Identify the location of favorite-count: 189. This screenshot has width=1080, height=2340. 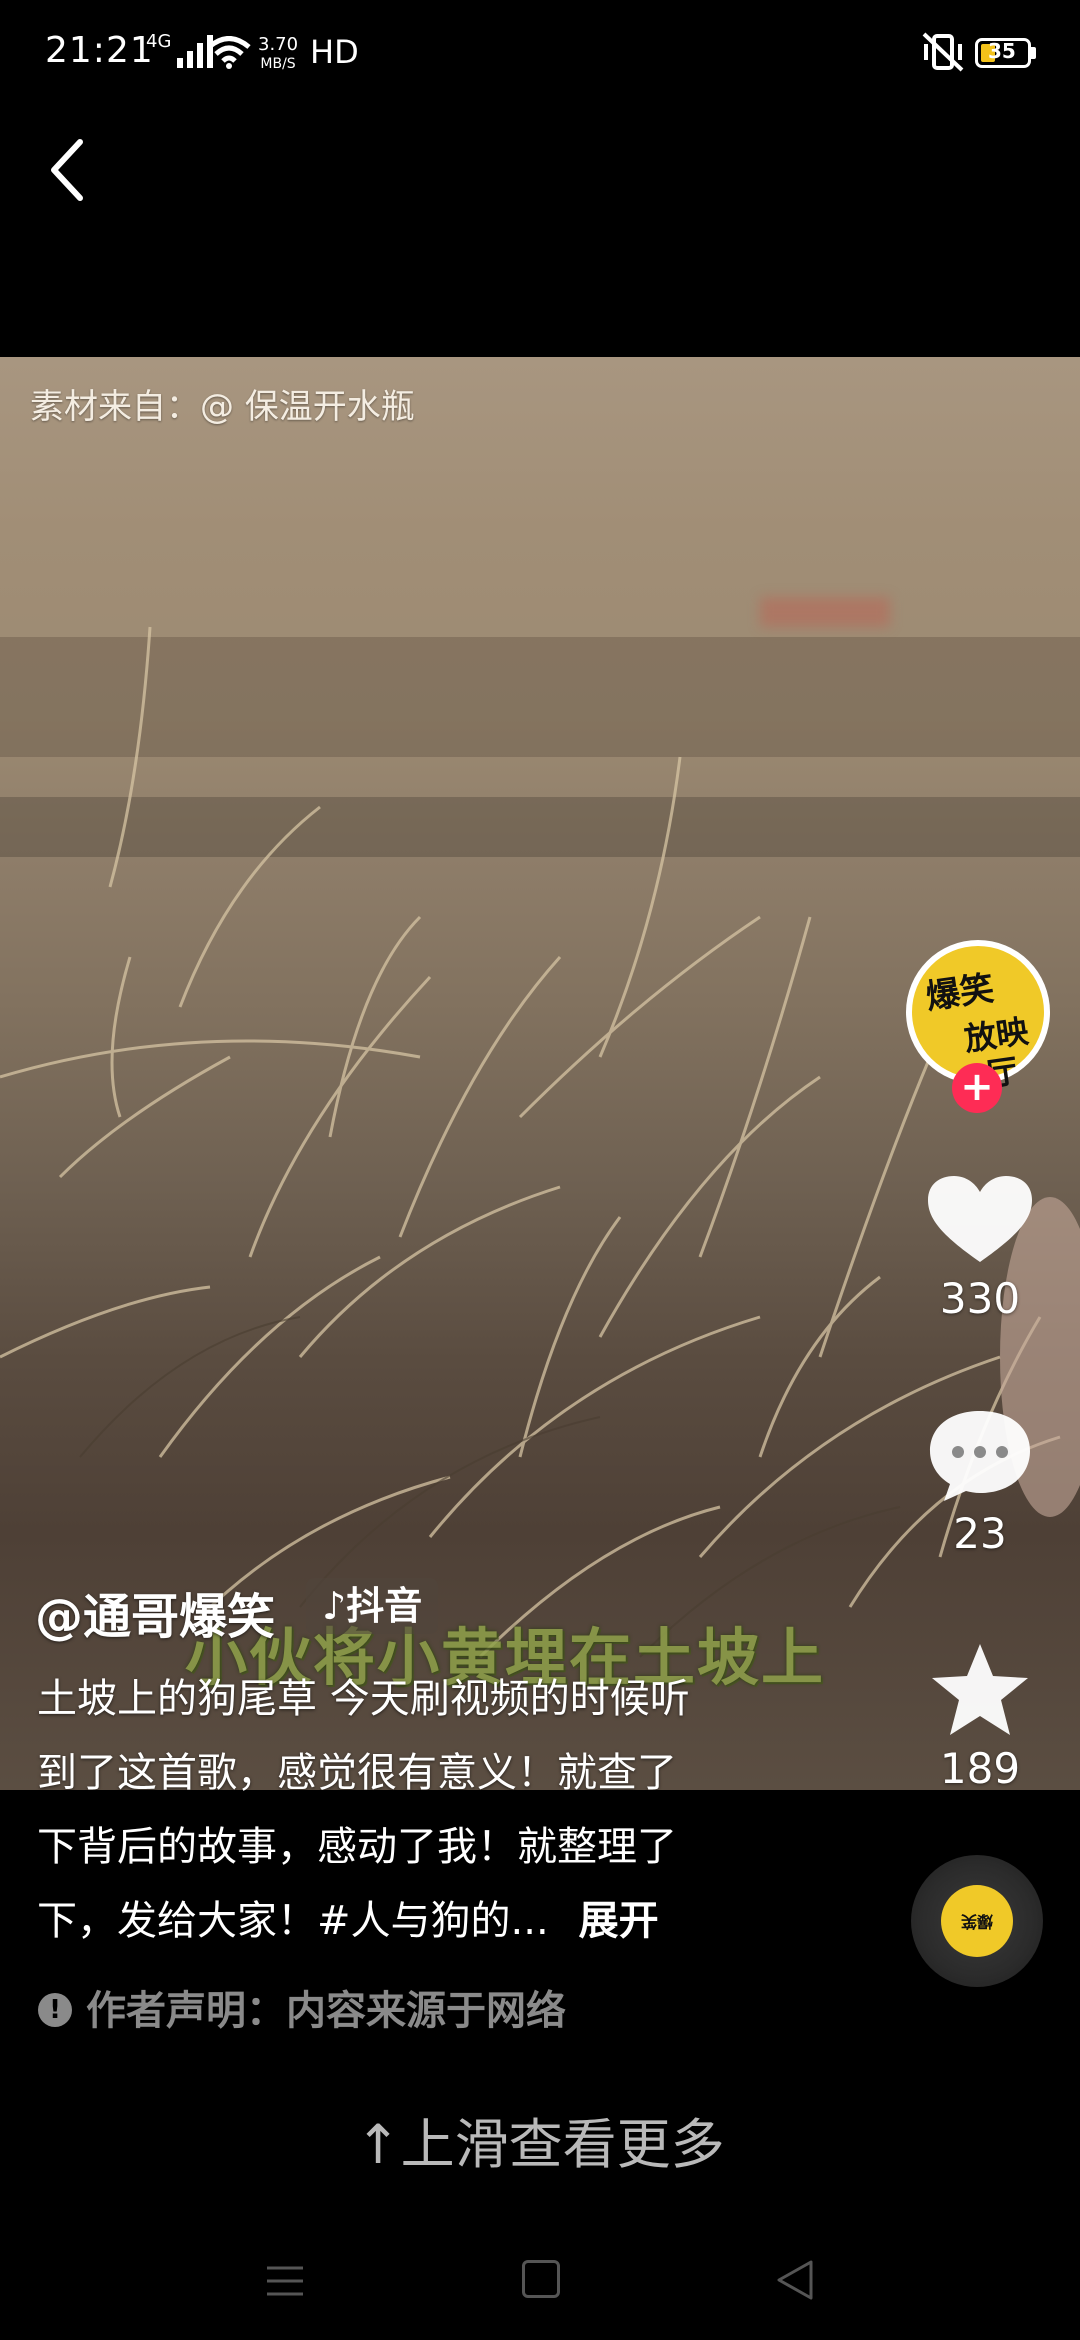
(980, 1768).